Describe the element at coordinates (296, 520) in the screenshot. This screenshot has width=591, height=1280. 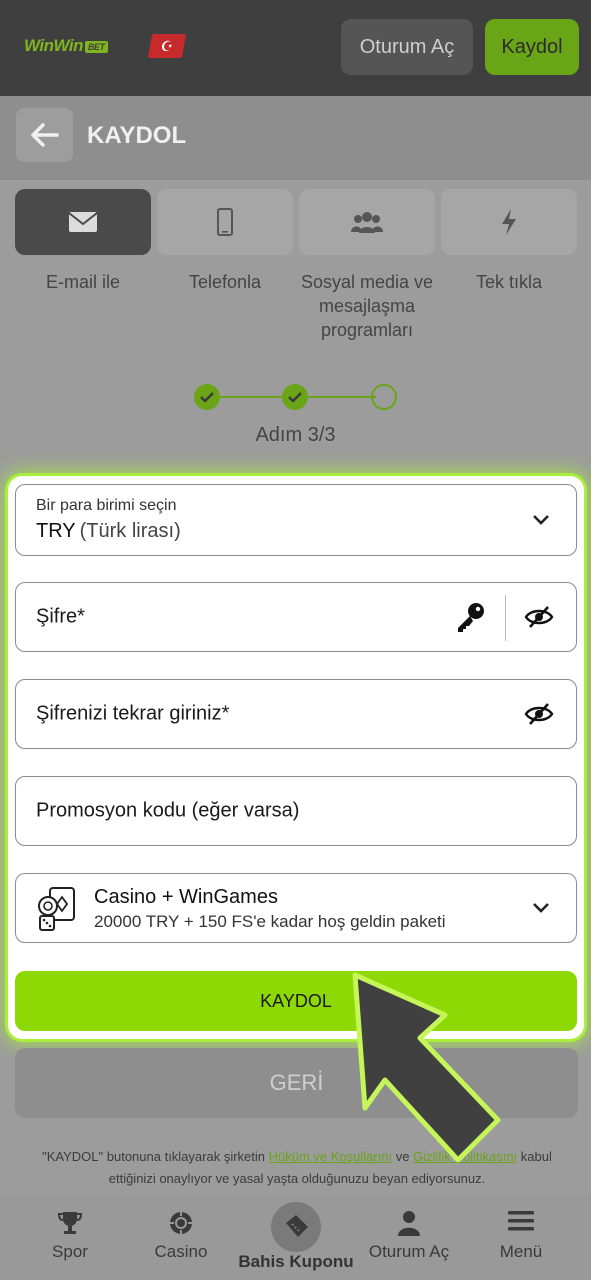
I see `currency-select: Bir para birimi seçin TRY (Türk lirası)` at that location.